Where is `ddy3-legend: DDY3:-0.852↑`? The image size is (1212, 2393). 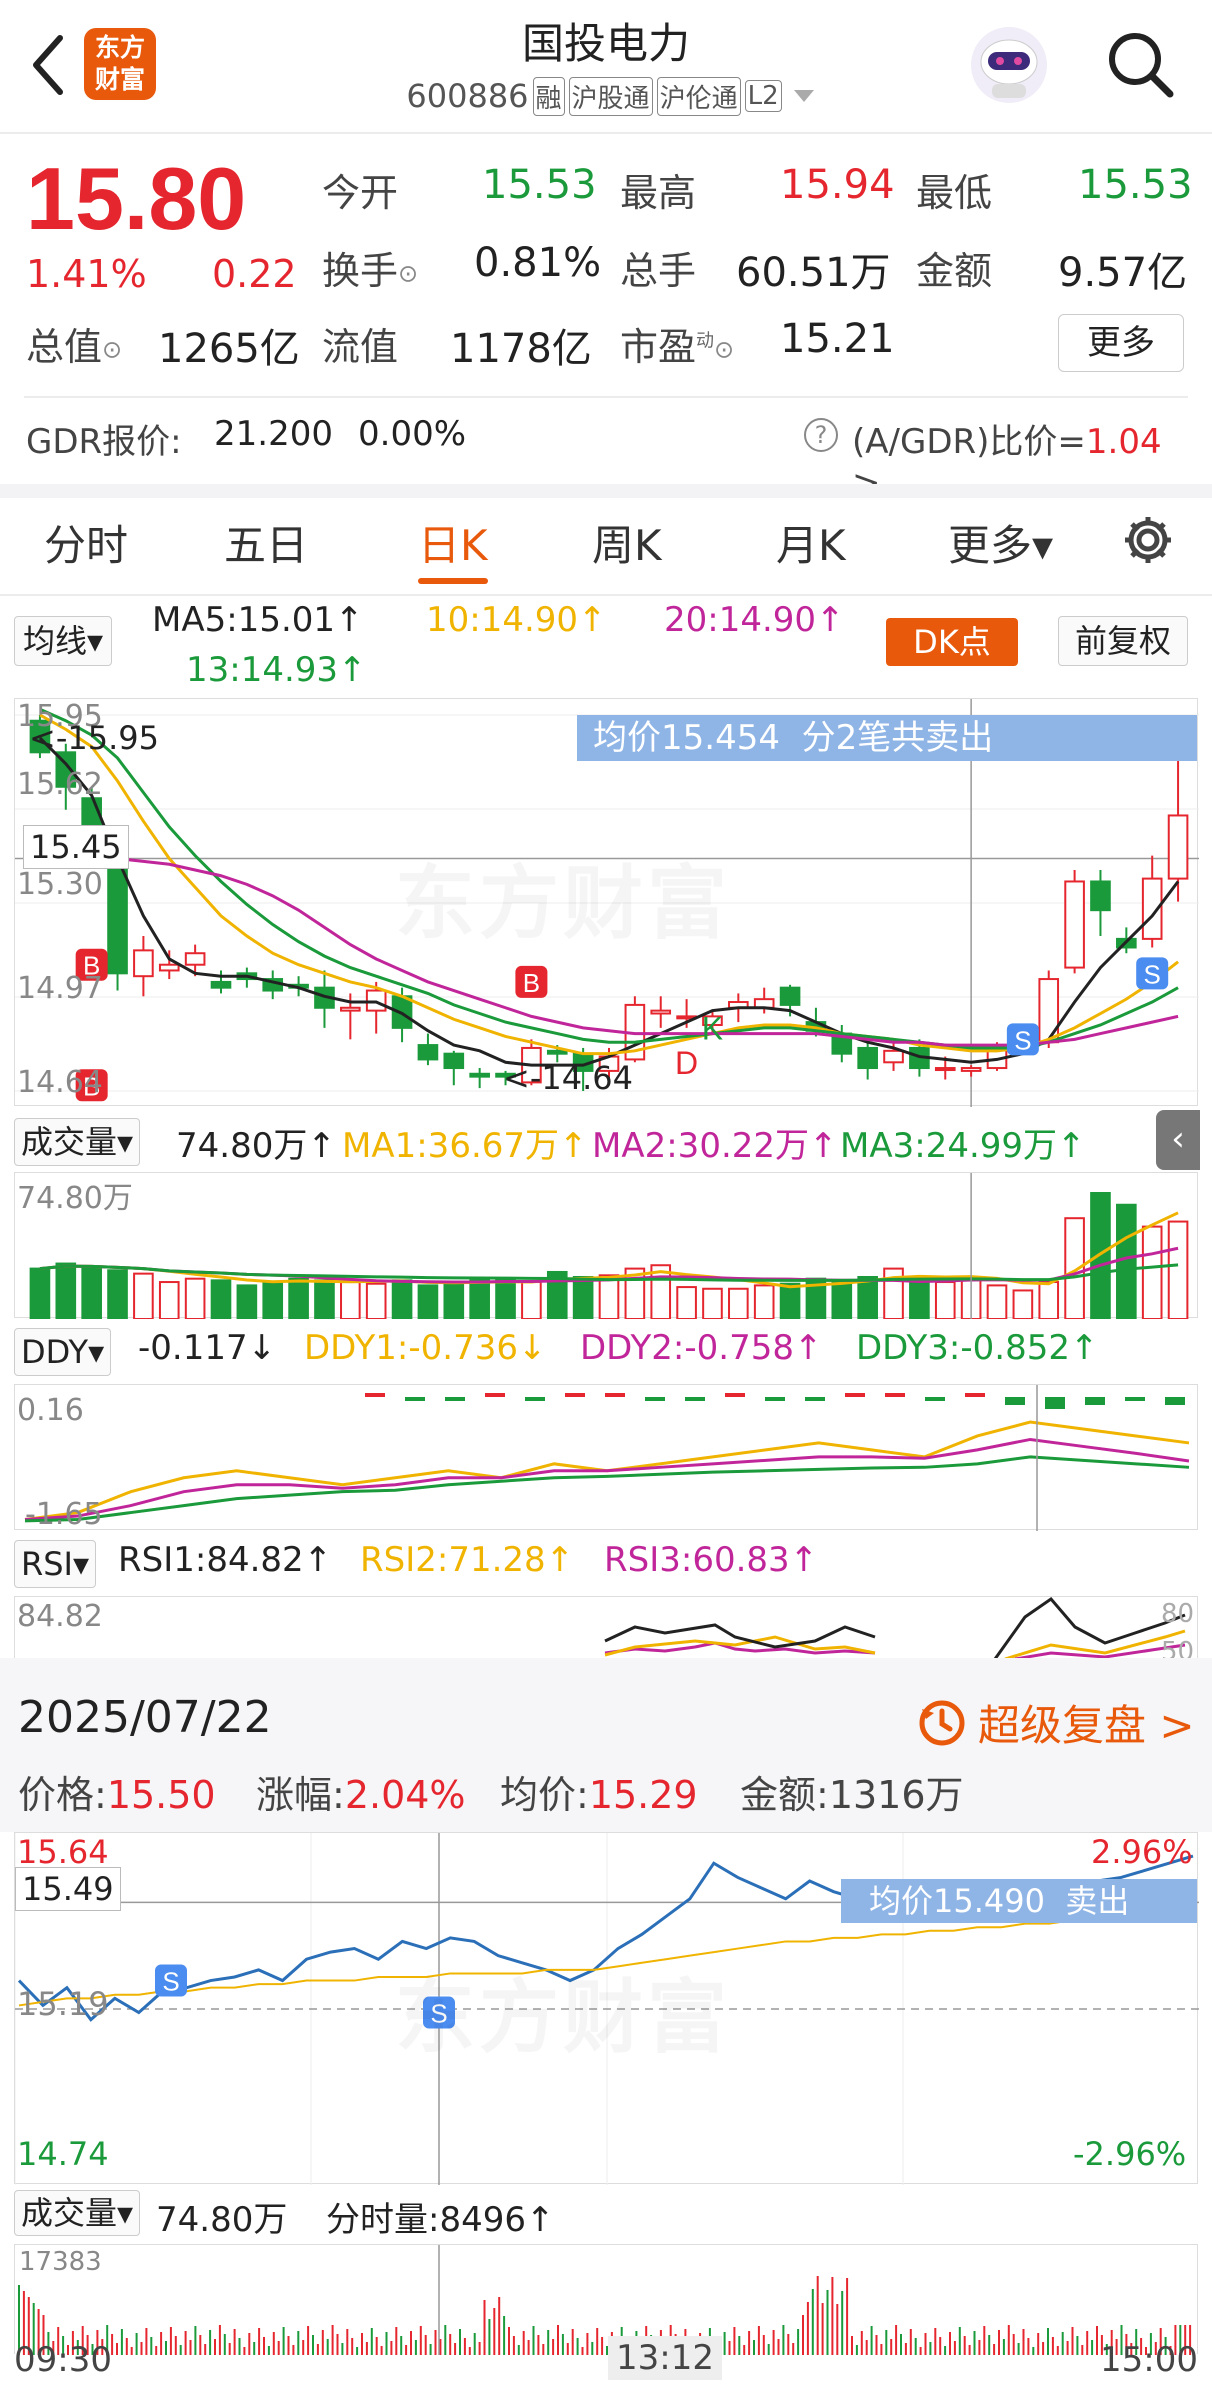 ddy3-legend: DDY3:-0.852↑ is located at coordinates (977, 1348).